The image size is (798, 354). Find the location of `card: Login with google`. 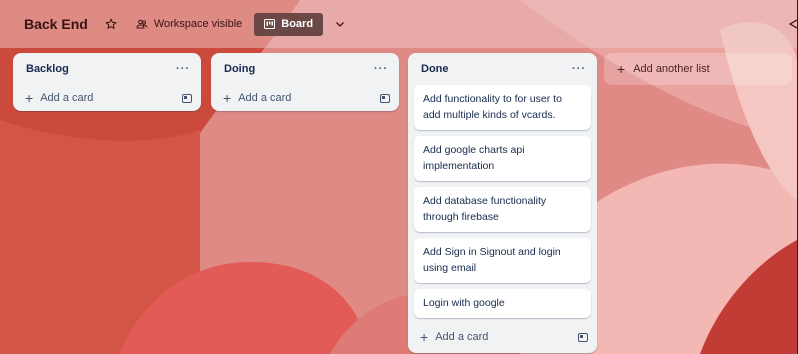

card: Login with google is located at coordinates (502, 303).